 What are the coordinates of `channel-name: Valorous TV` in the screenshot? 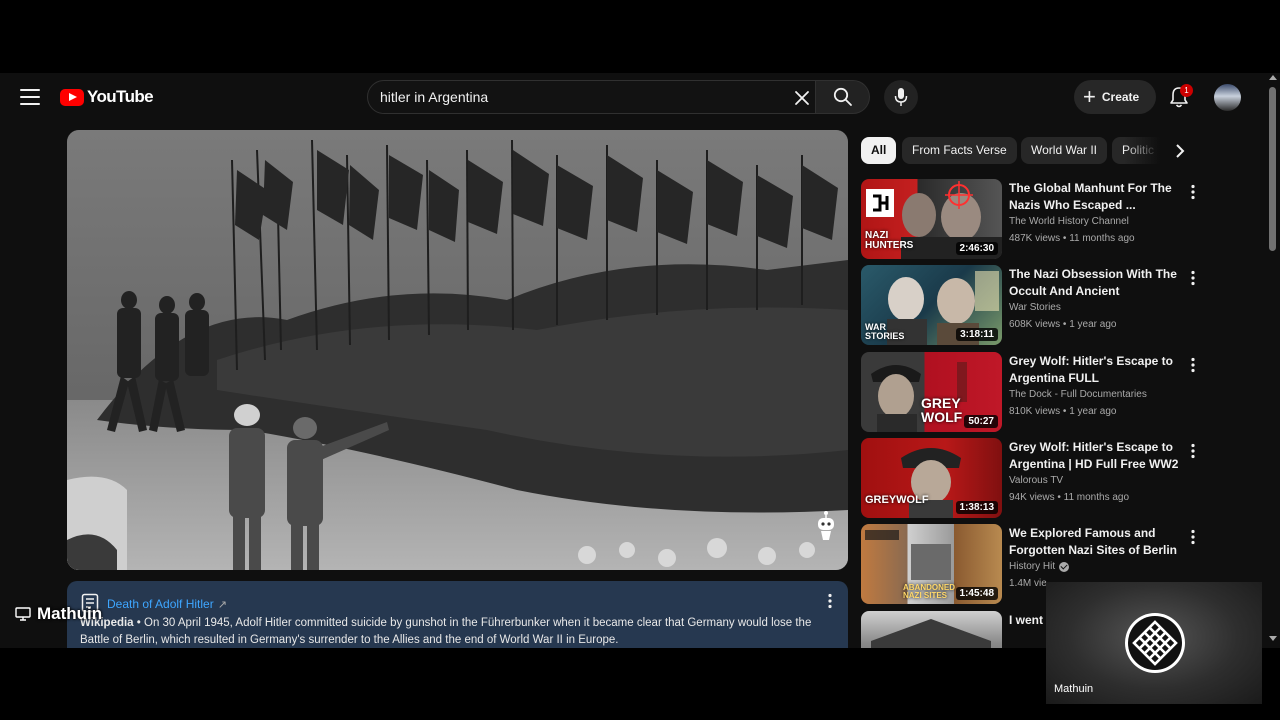 It's located at (1036, 480).